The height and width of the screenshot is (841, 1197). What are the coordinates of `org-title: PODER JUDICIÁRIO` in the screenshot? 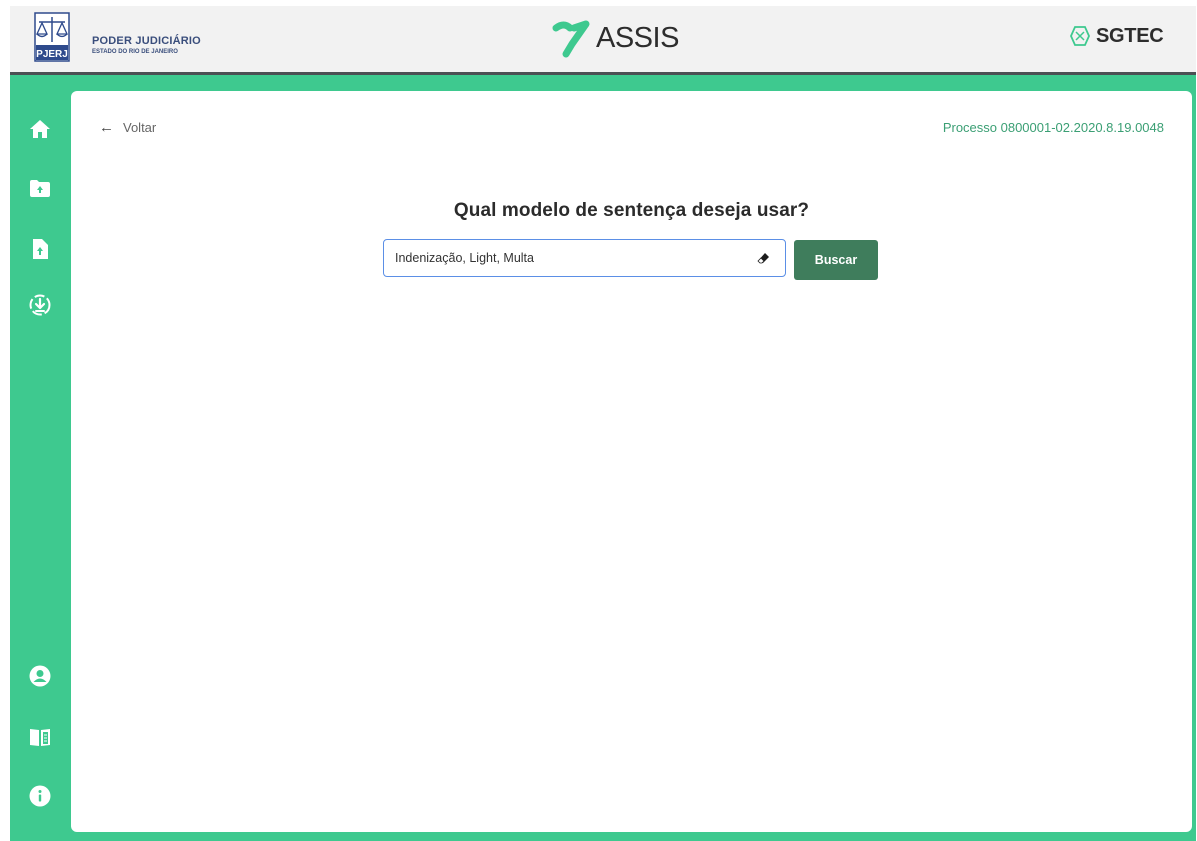 It's located at (146, 41).